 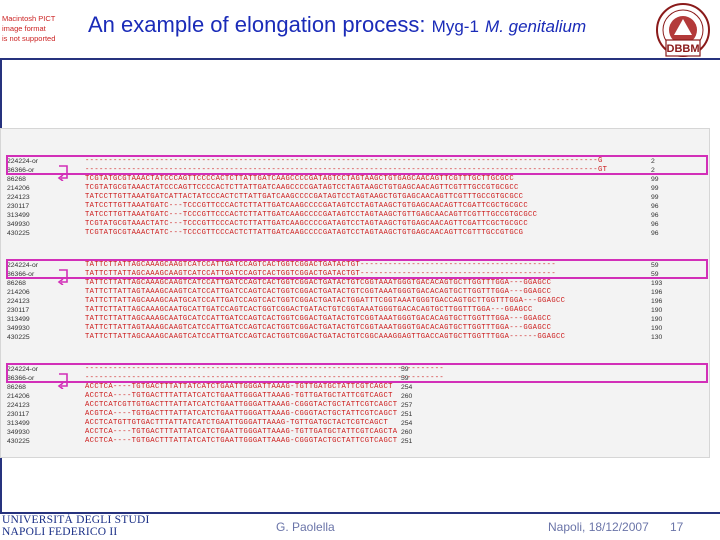 I want to click on title-main: An example of elongation process:, so click(x=257, y=24).